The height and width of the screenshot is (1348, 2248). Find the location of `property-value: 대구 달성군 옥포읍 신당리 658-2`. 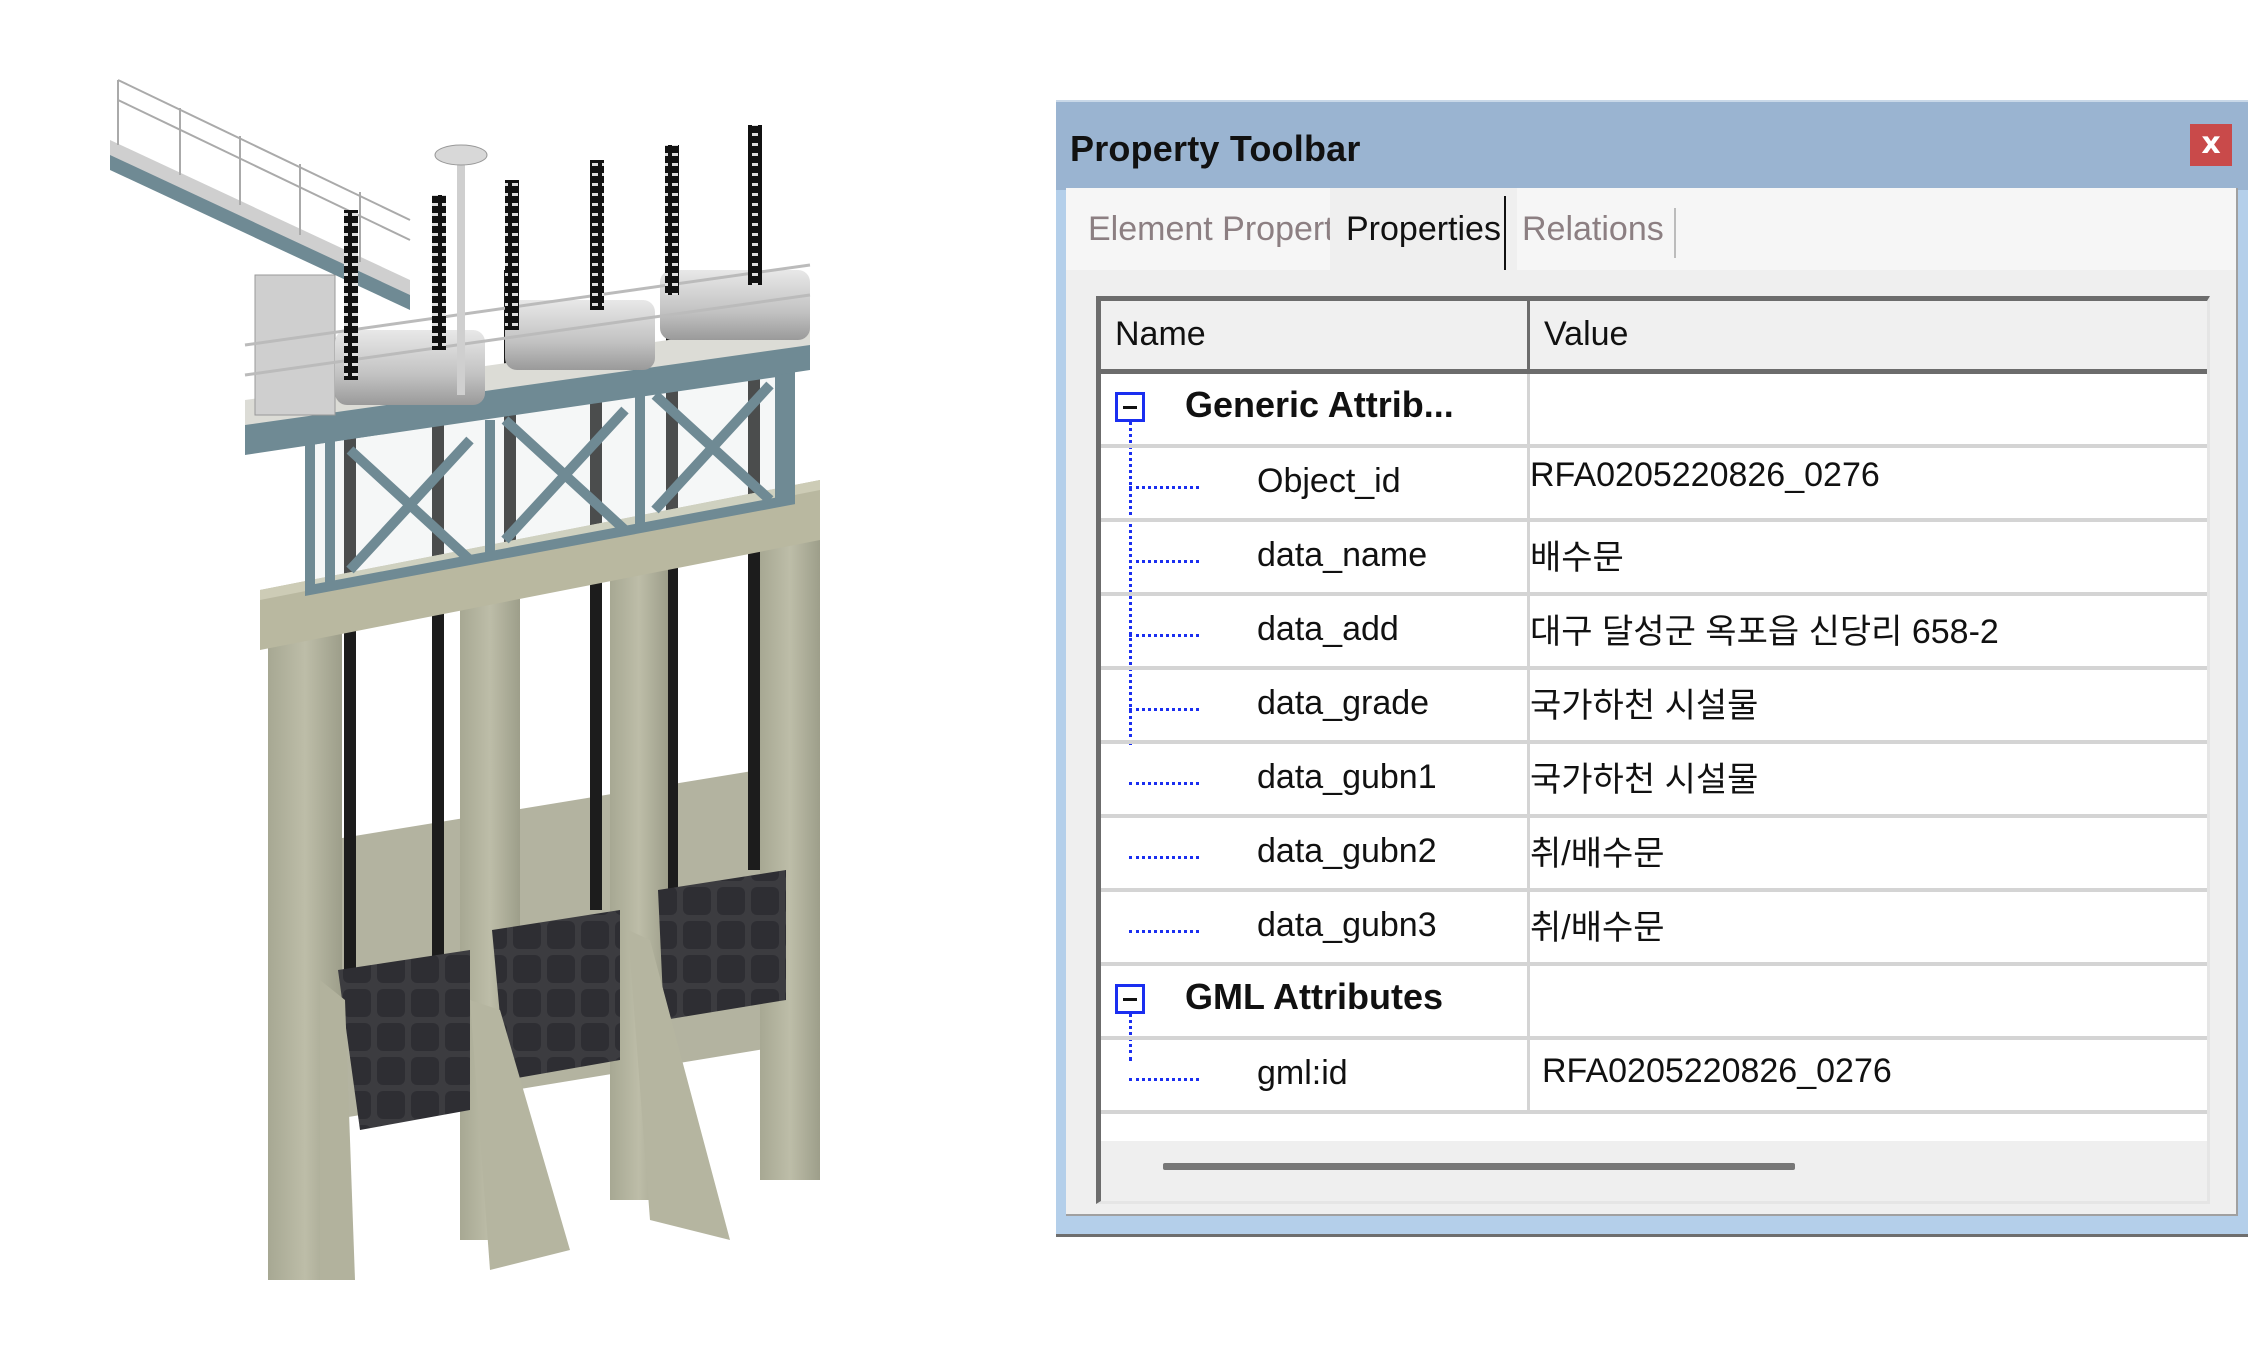

property-value: 대구 달성군 옥포읍 신당리 658-2 is located at coordinates (1764, 632).